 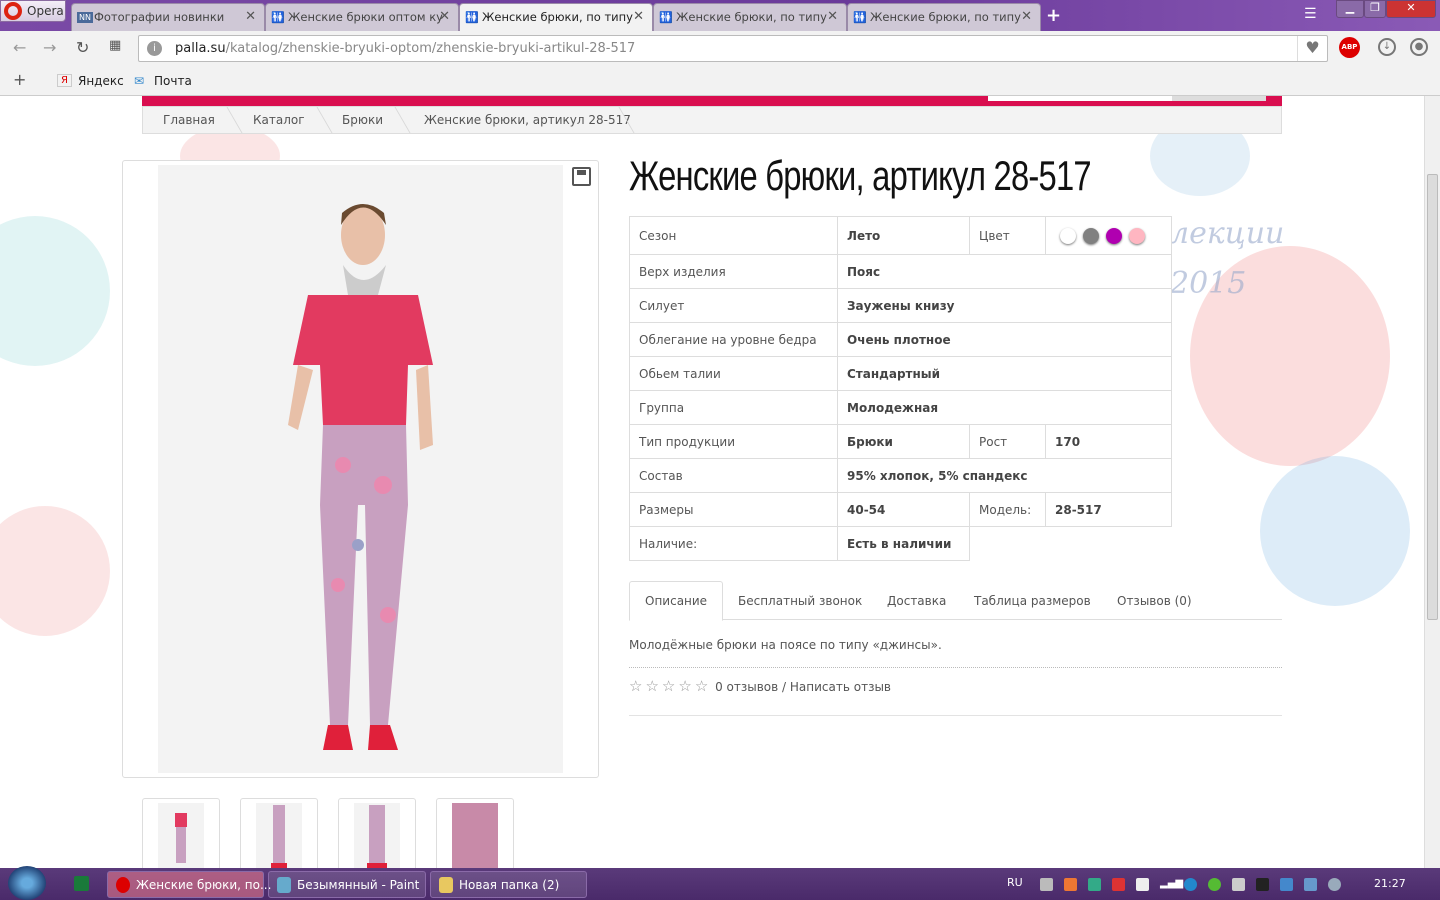 What do you see at coordinates (81, 883) in the screenshot?
I see `excel-icon` at bounding box center [81, 883].